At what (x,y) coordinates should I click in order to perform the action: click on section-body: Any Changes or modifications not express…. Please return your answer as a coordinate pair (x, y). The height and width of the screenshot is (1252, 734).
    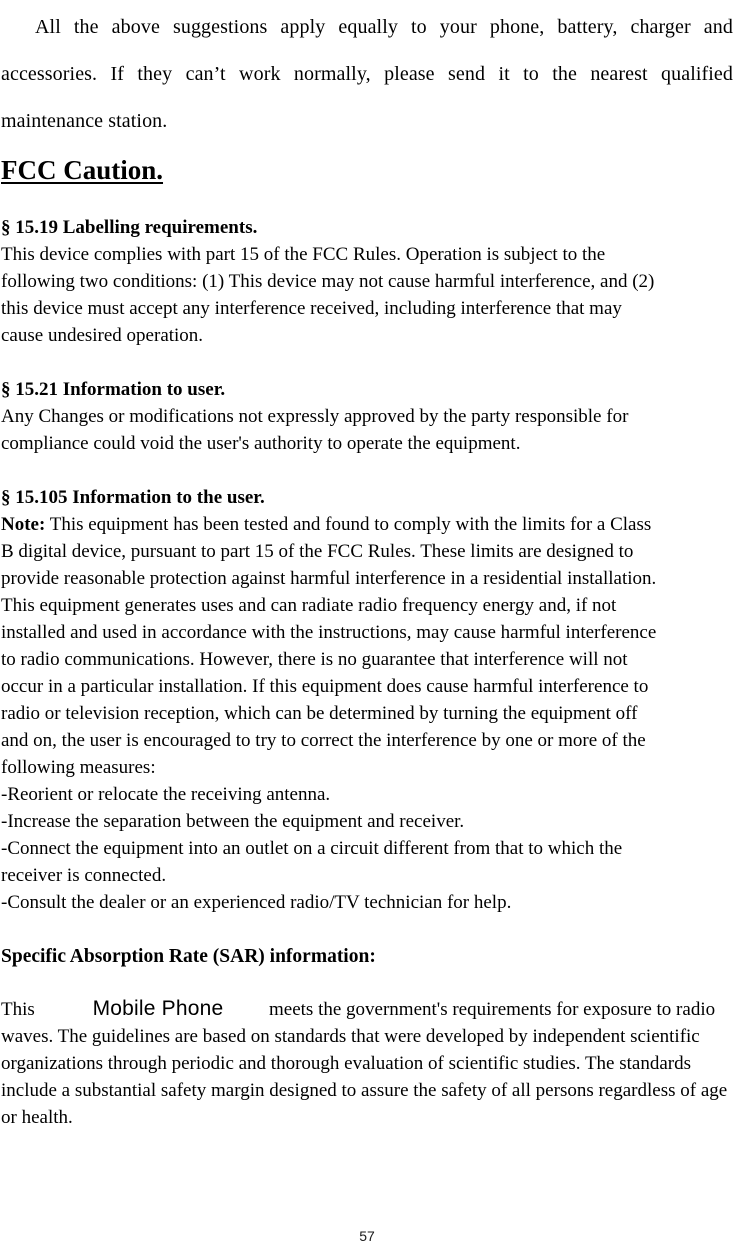
    Looking at the image, I should click on (367, 430).